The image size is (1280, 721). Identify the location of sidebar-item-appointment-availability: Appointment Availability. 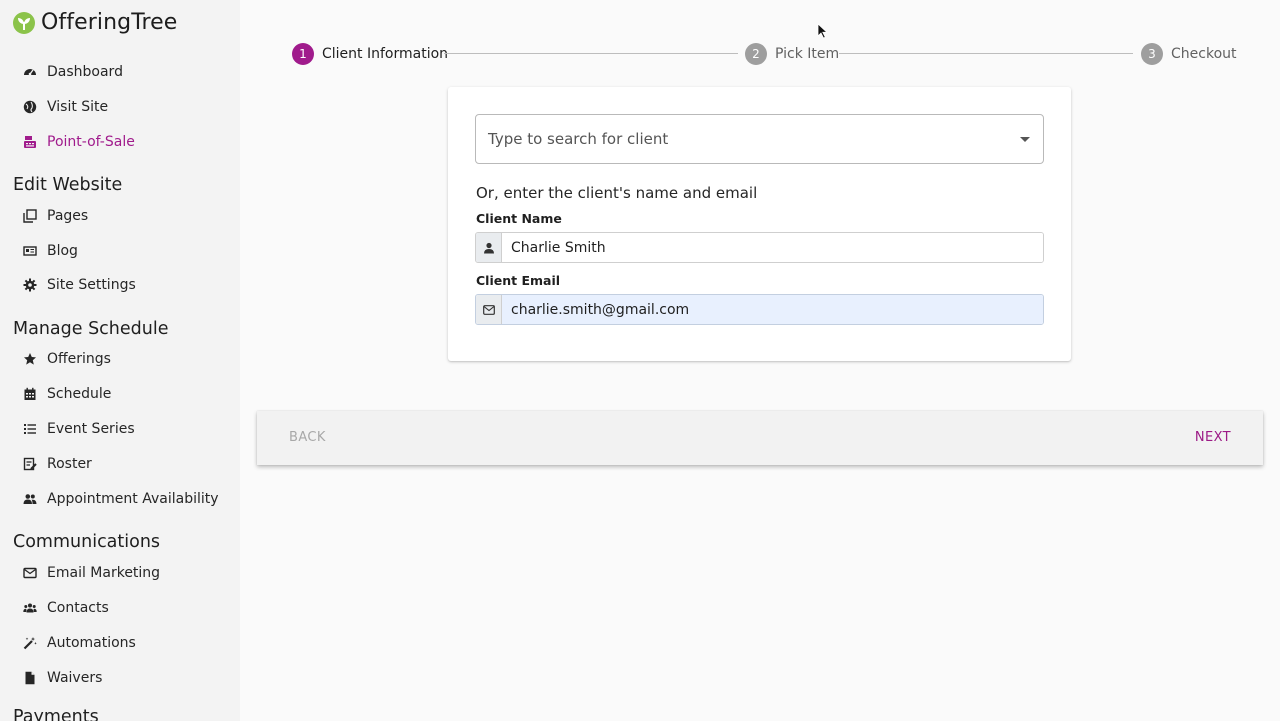
(120, 499).